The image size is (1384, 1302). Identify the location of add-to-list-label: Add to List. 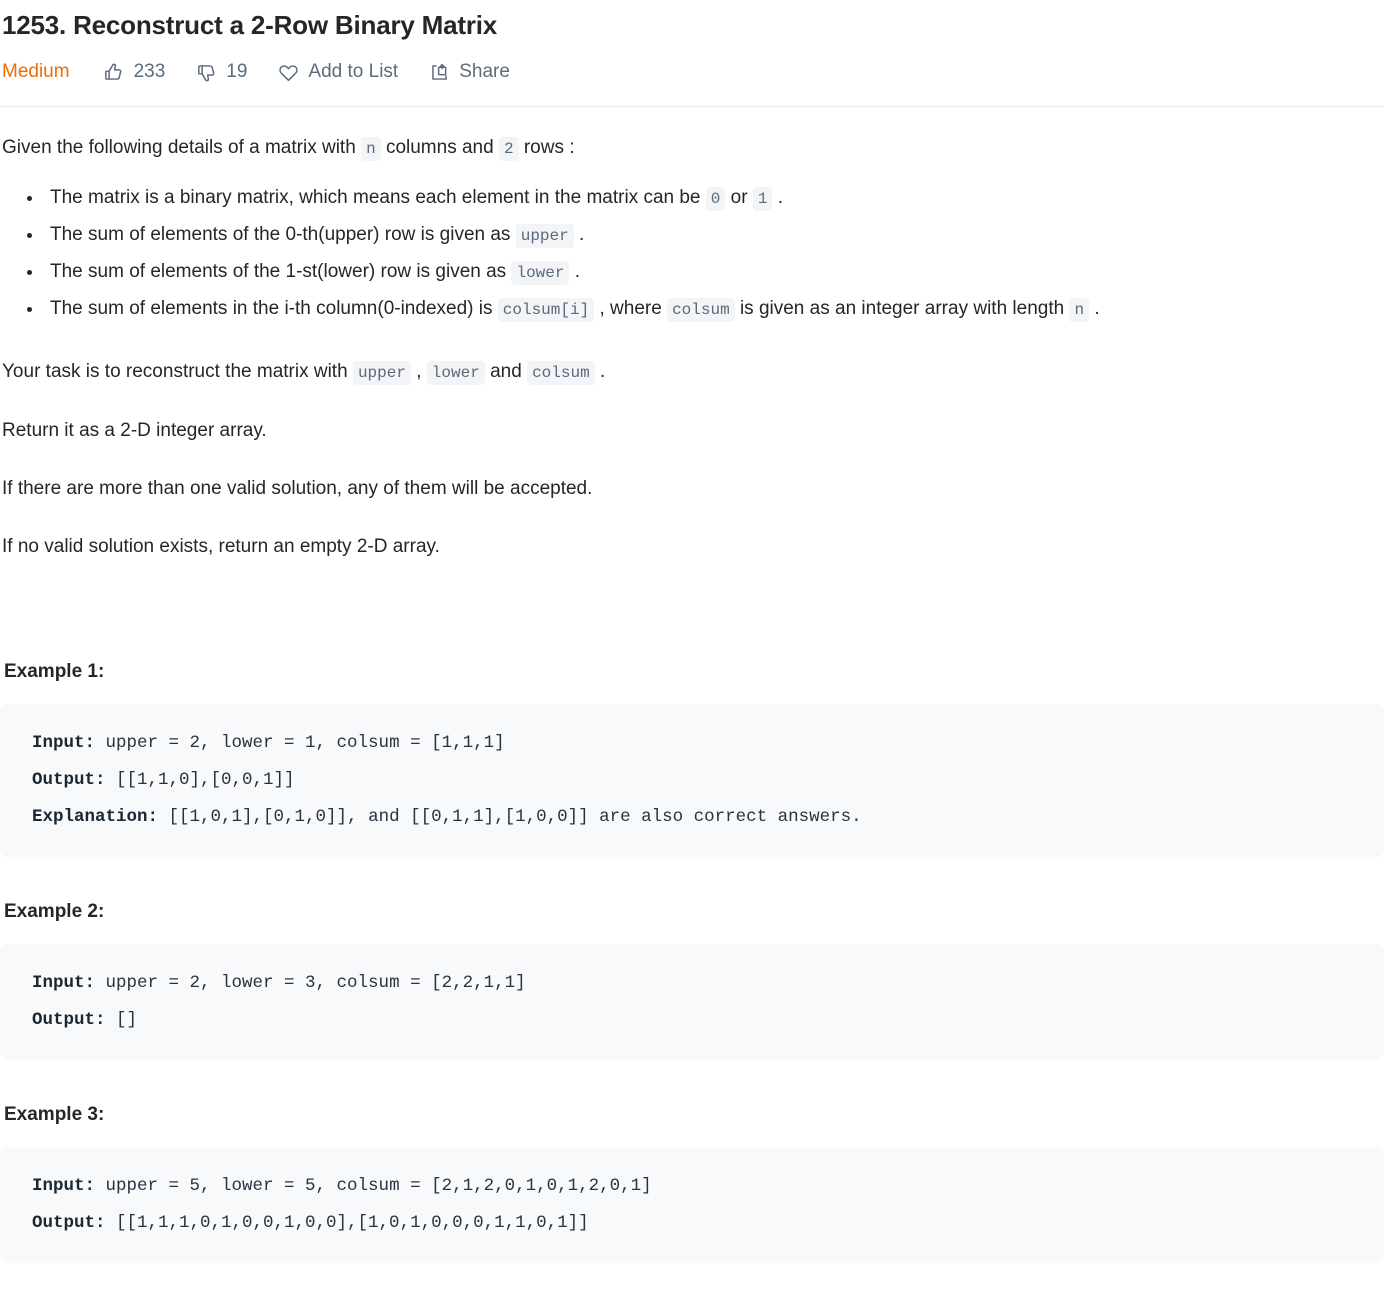
(353, 71).